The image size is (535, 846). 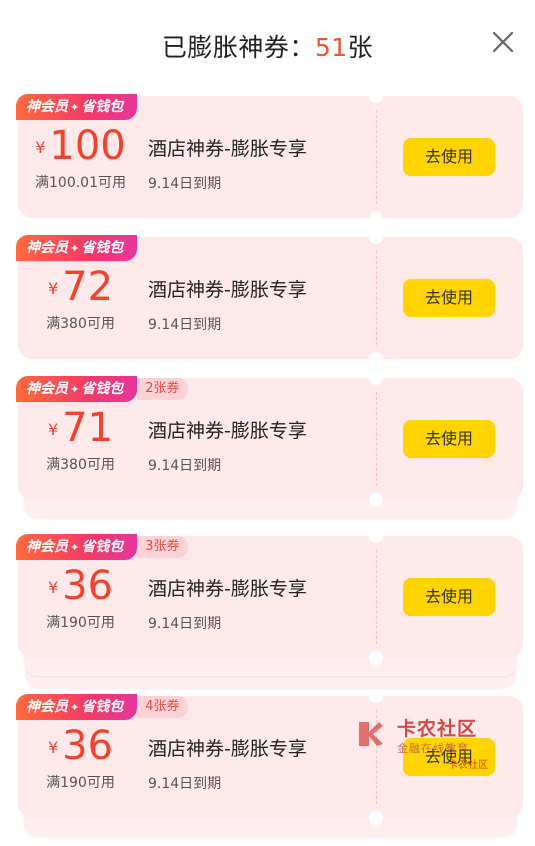 What do you see at coordinates (162, 389) in the screenshot?
I see `multi-coupon-badge: 2张券` at bounding box center [162, 389].